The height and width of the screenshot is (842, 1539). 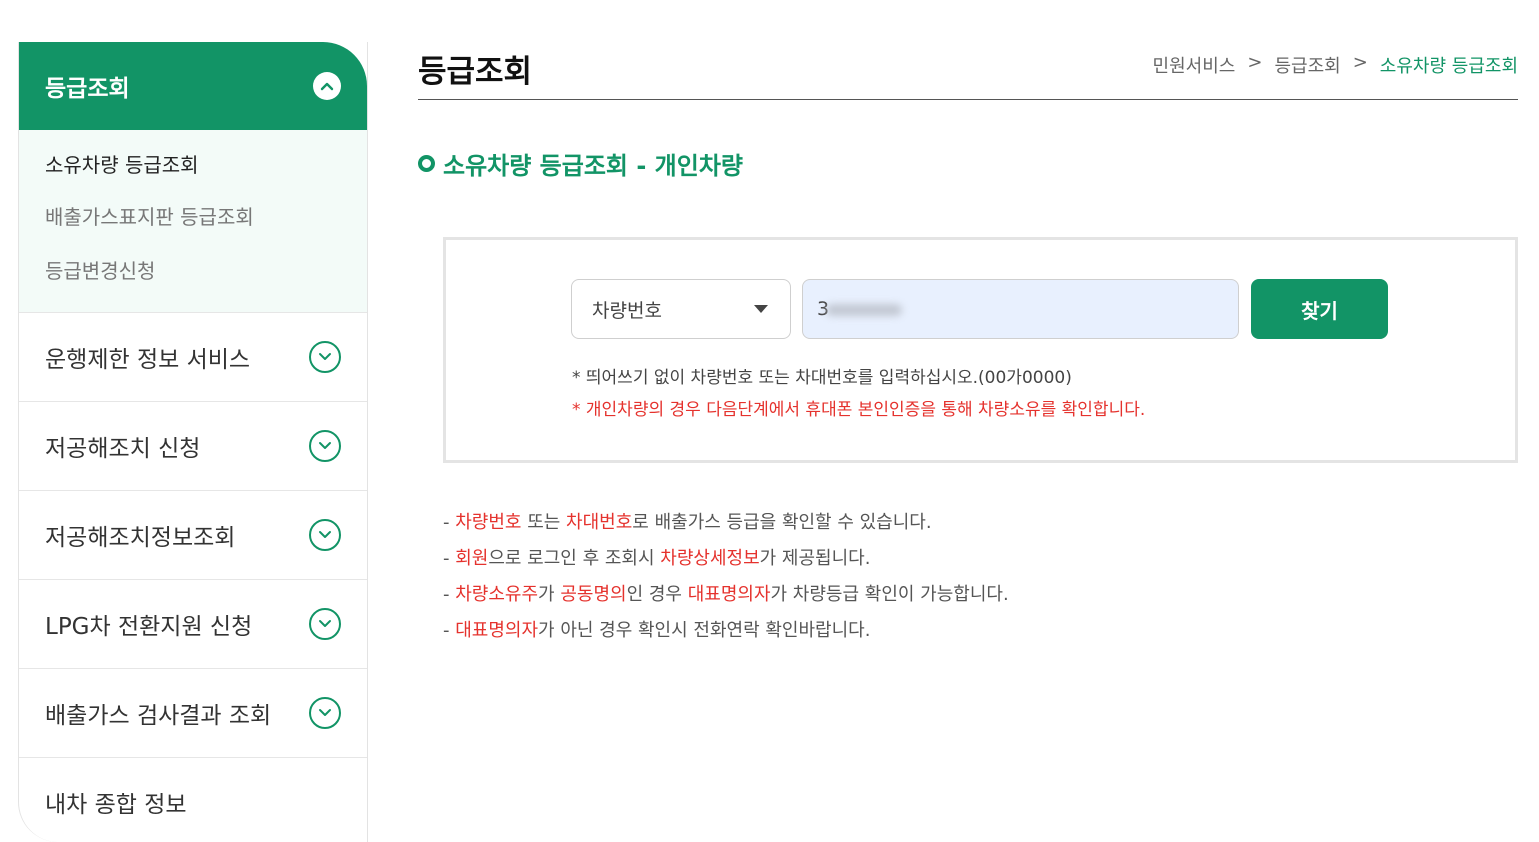 What do you see at coordinates (599, 522) in the screenshot?
I see `note-highlight: 차대번호` at bounding box center [599, 522].